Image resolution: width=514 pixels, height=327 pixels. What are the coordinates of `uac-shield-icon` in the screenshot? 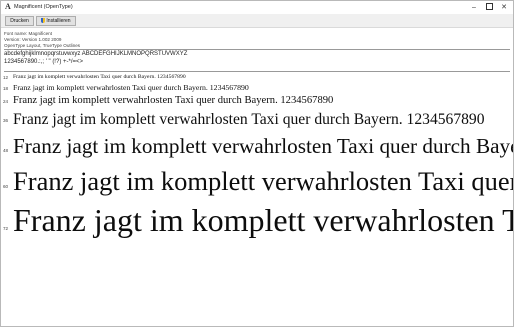 It's located at (43, 20).